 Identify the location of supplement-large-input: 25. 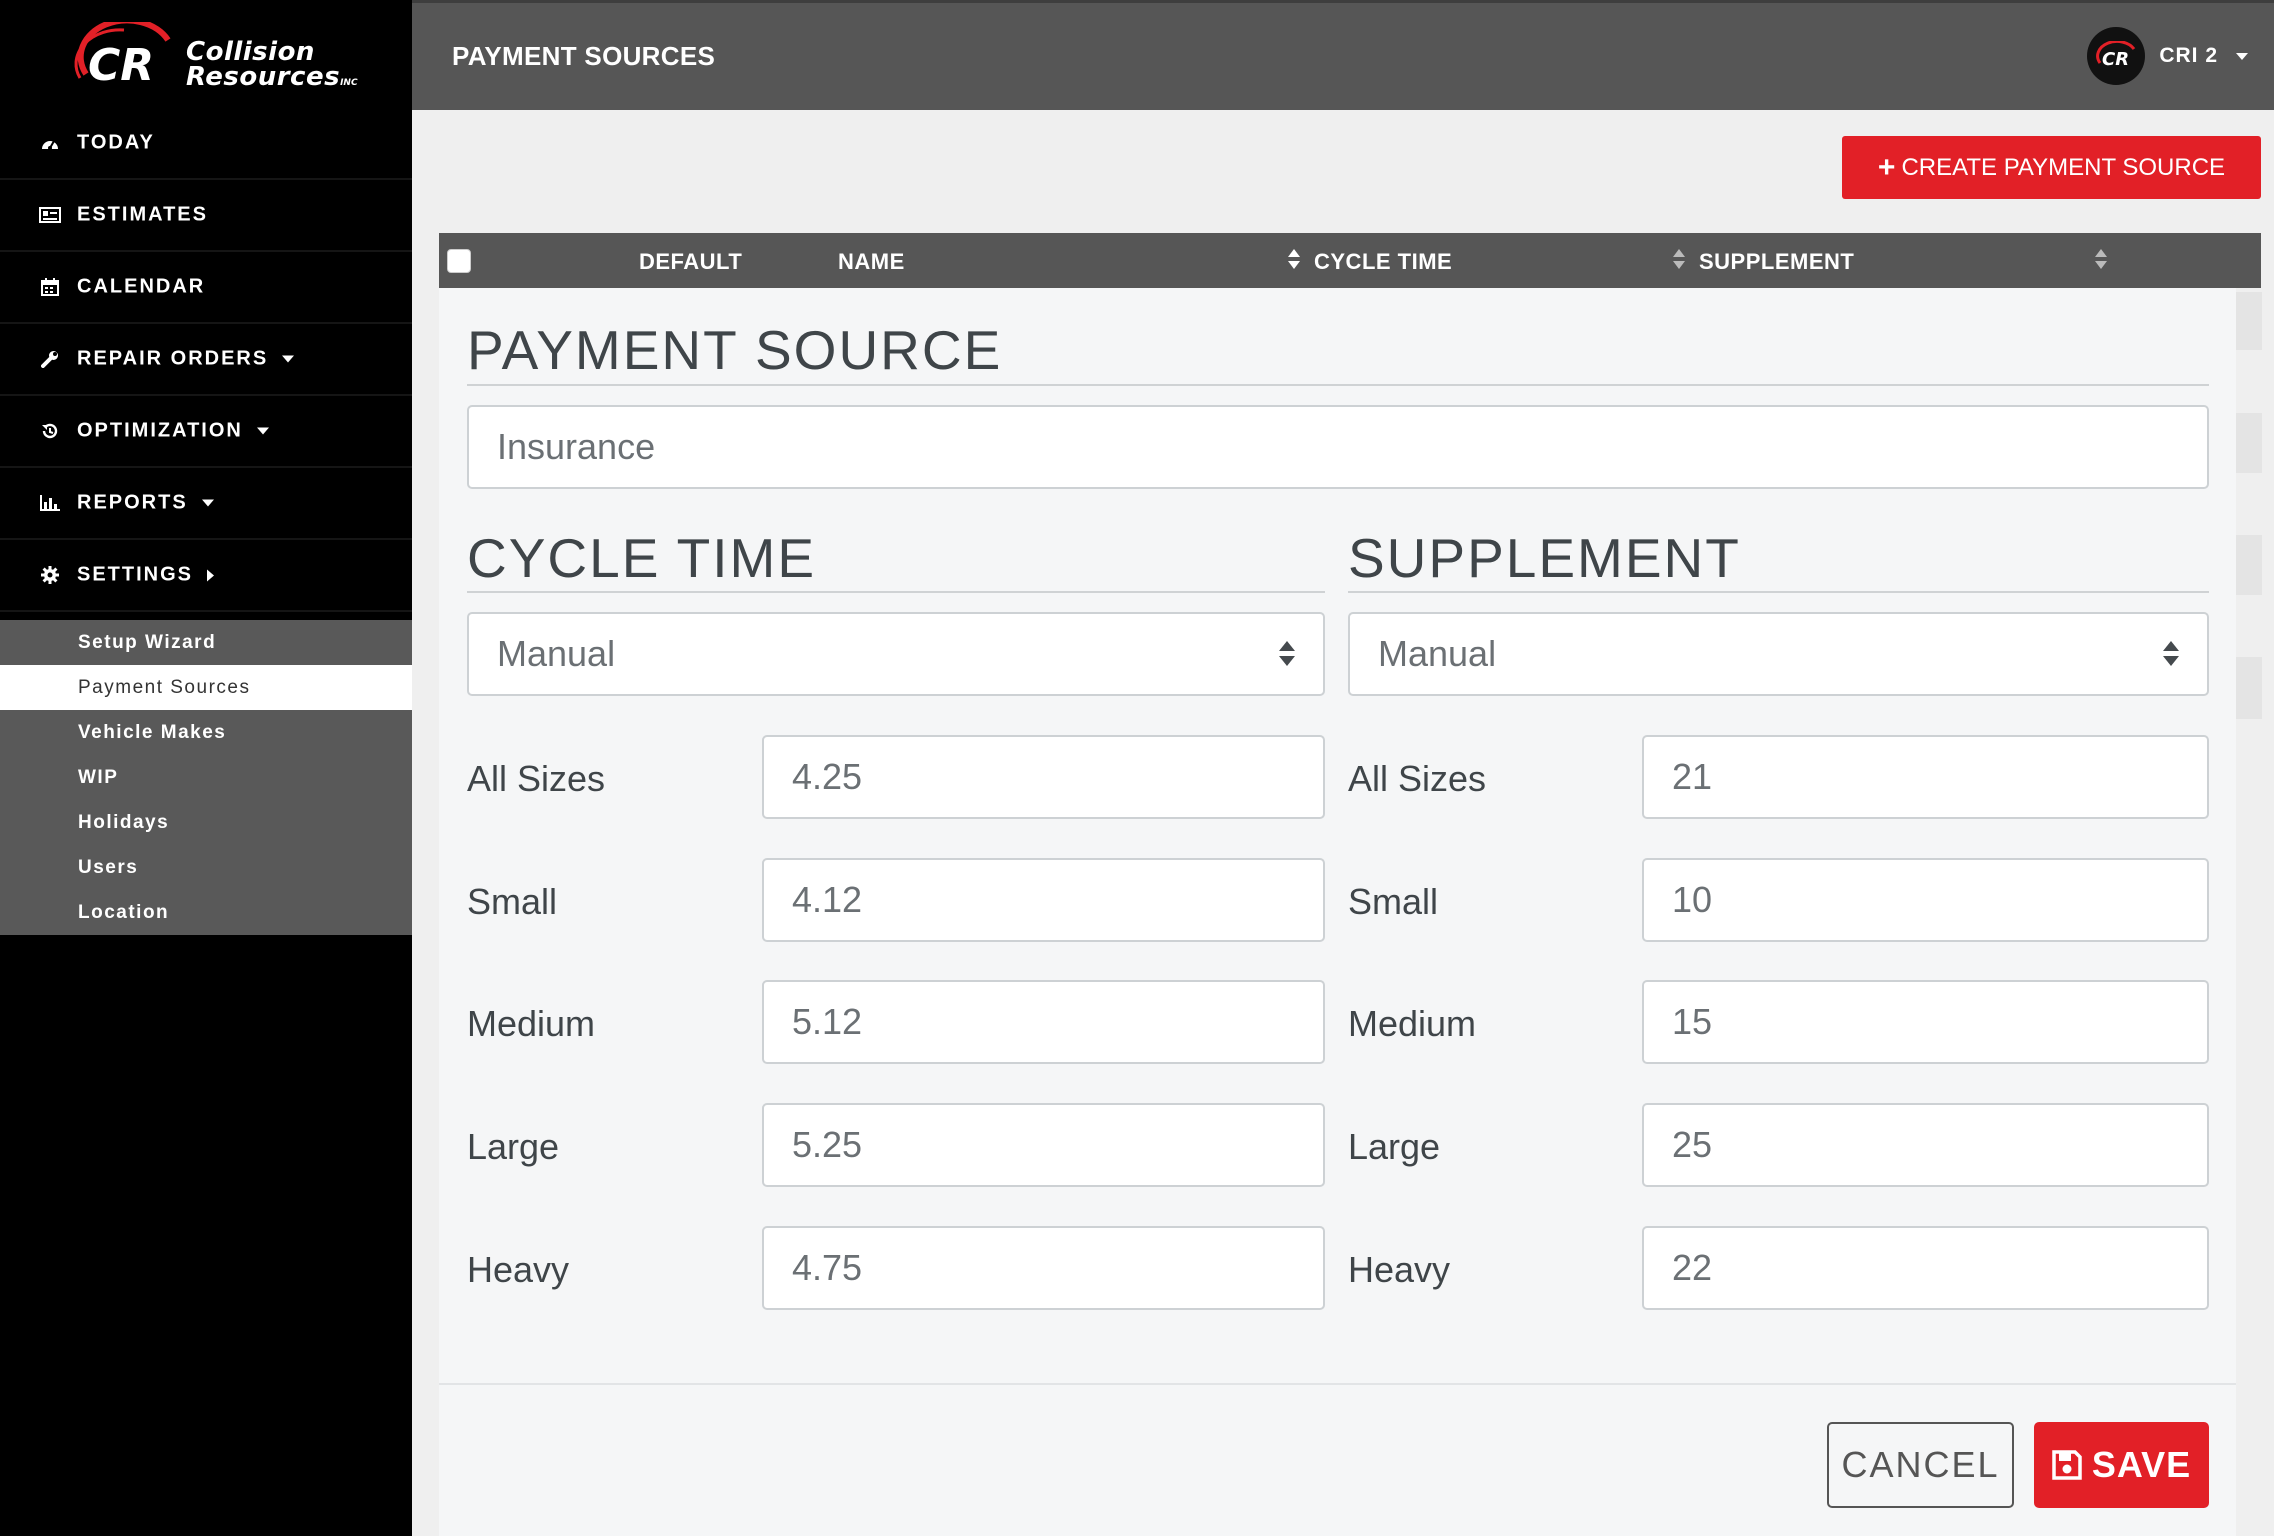
(1925, 1145).